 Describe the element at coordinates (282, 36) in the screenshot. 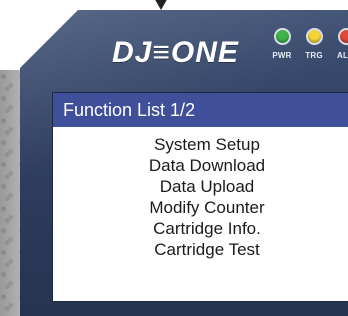

I see `pwr-led-icon` at that location.